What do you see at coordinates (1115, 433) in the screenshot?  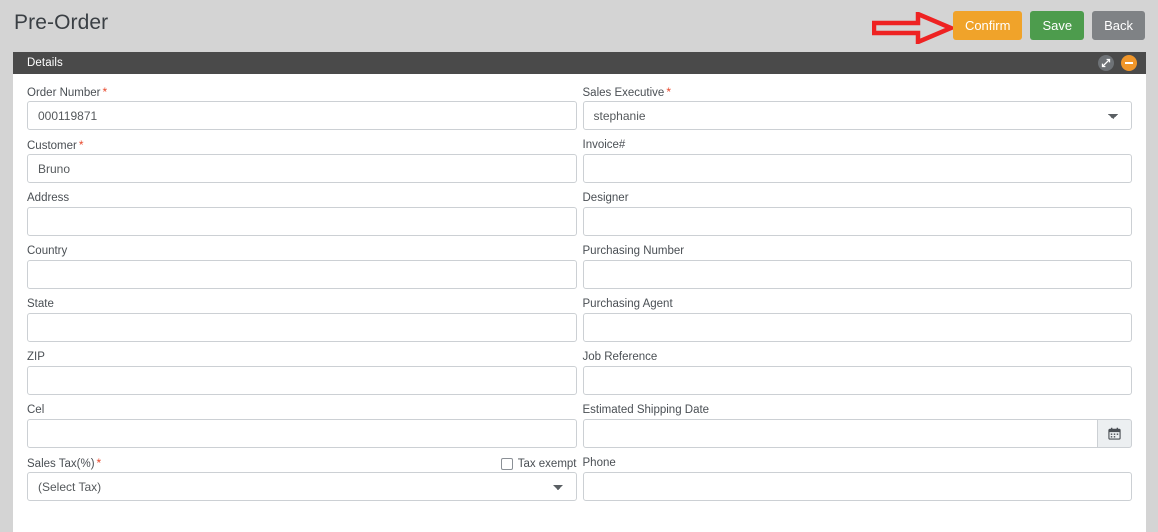 I see `calendar-icon` at bounding box center [1115, 433].